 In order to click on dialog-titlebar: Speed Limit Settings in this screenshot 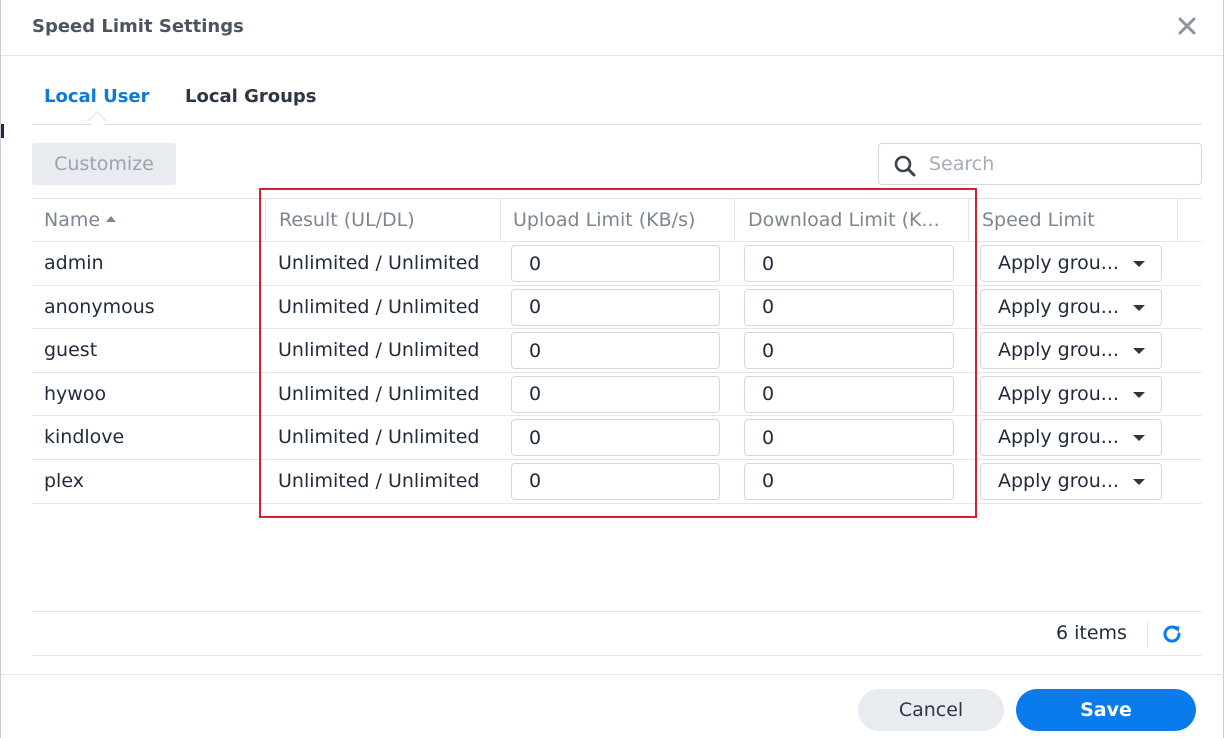, I will do `click(612, 28)`.